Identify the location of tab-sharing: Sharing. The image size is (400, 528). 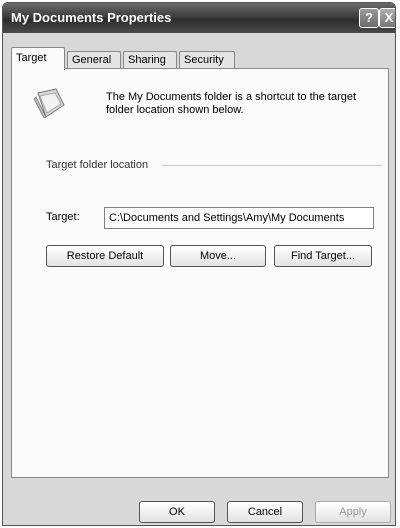
(150, 60).